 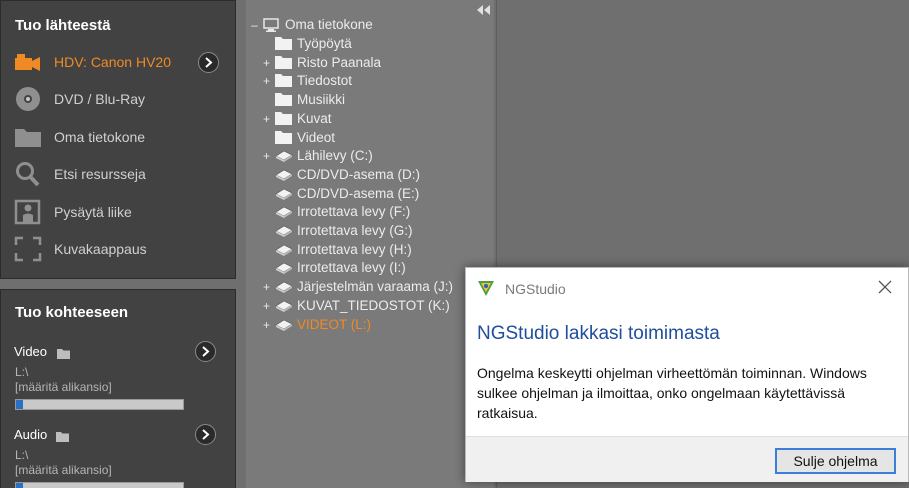 What do you see at coordinates (99, 404) in the screenshot?
I see `dest-video-space-bar` at bounding box center [99, 404].